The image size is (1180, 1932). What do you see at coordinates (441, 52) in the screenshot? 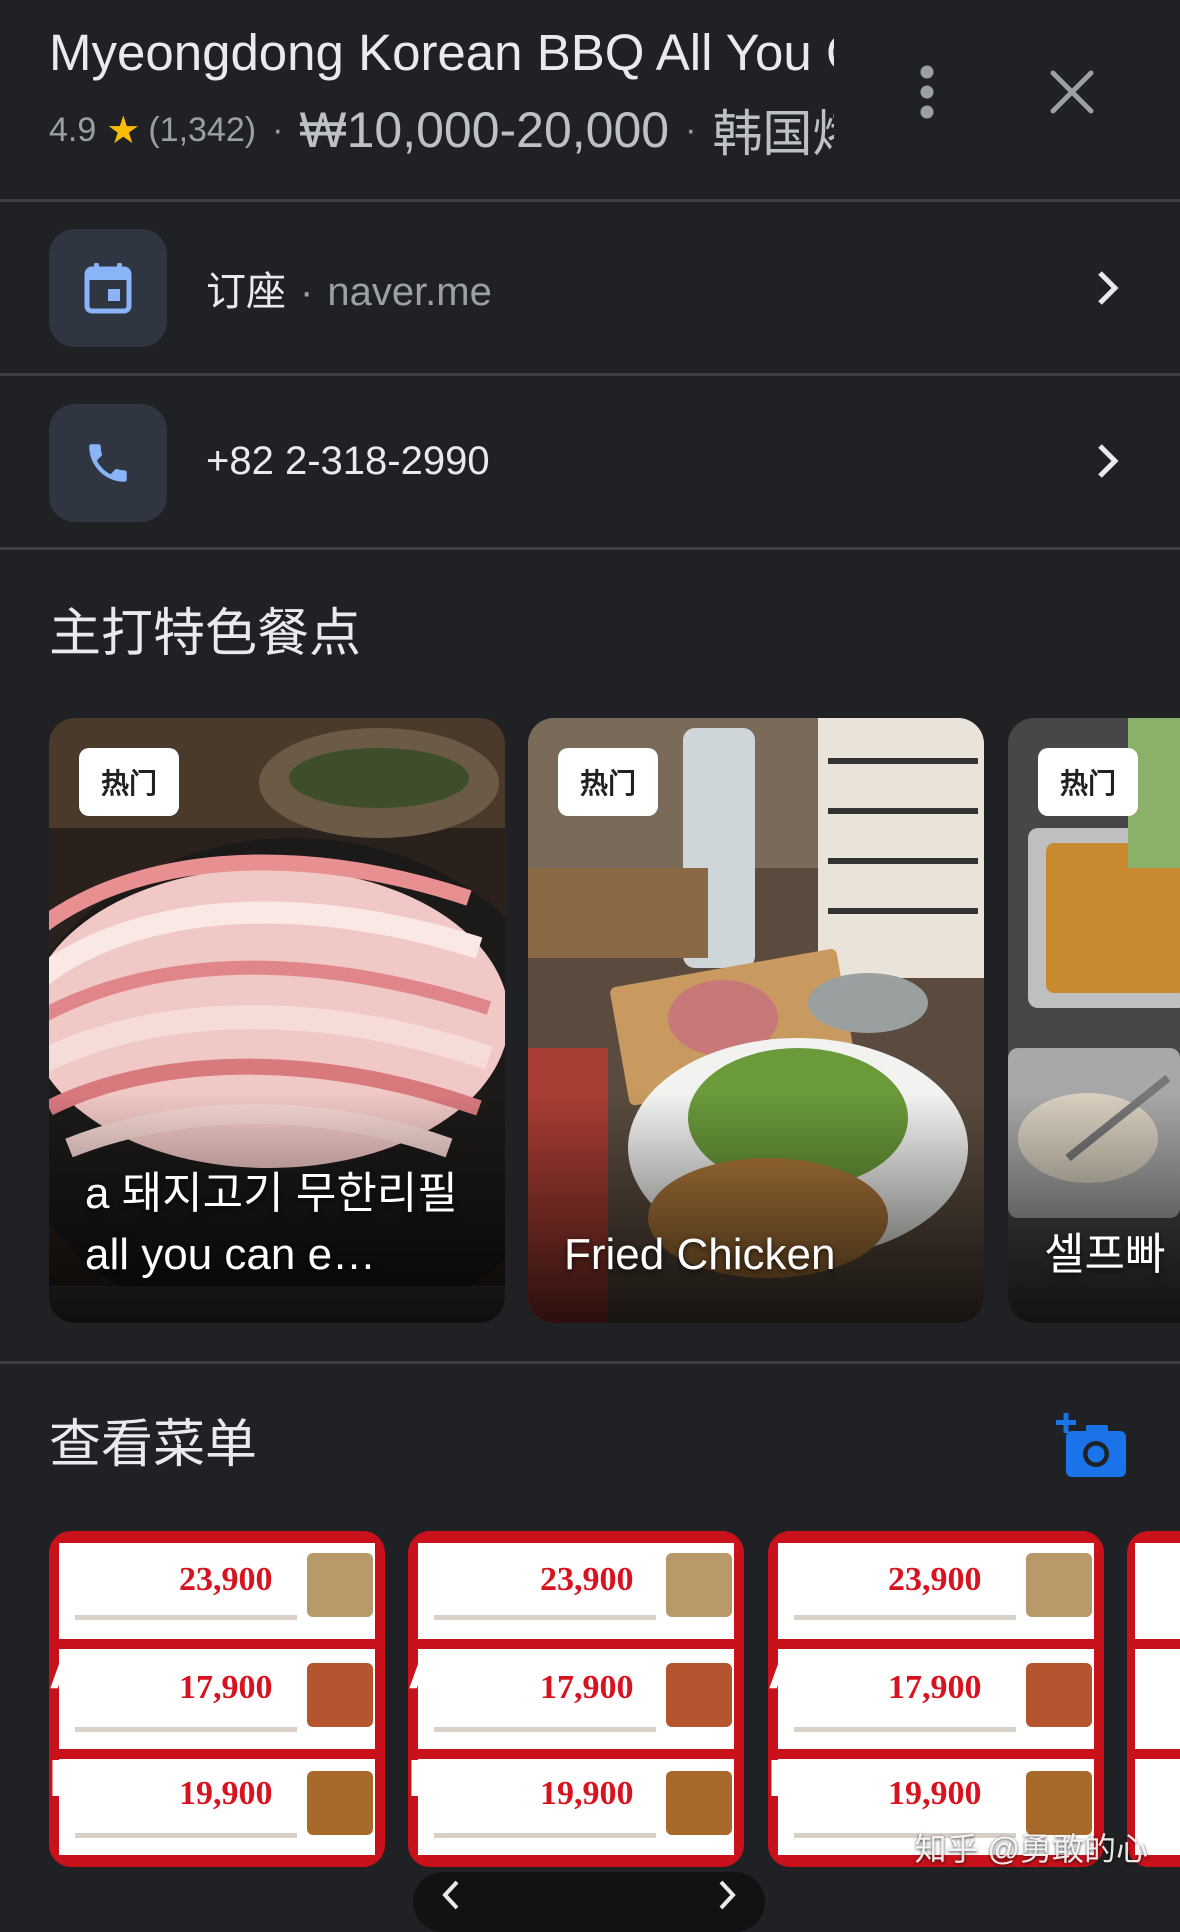
I see `place-title: Myeongdong Korean BBQ All You Can Eat` at bounding box center [441, 52].